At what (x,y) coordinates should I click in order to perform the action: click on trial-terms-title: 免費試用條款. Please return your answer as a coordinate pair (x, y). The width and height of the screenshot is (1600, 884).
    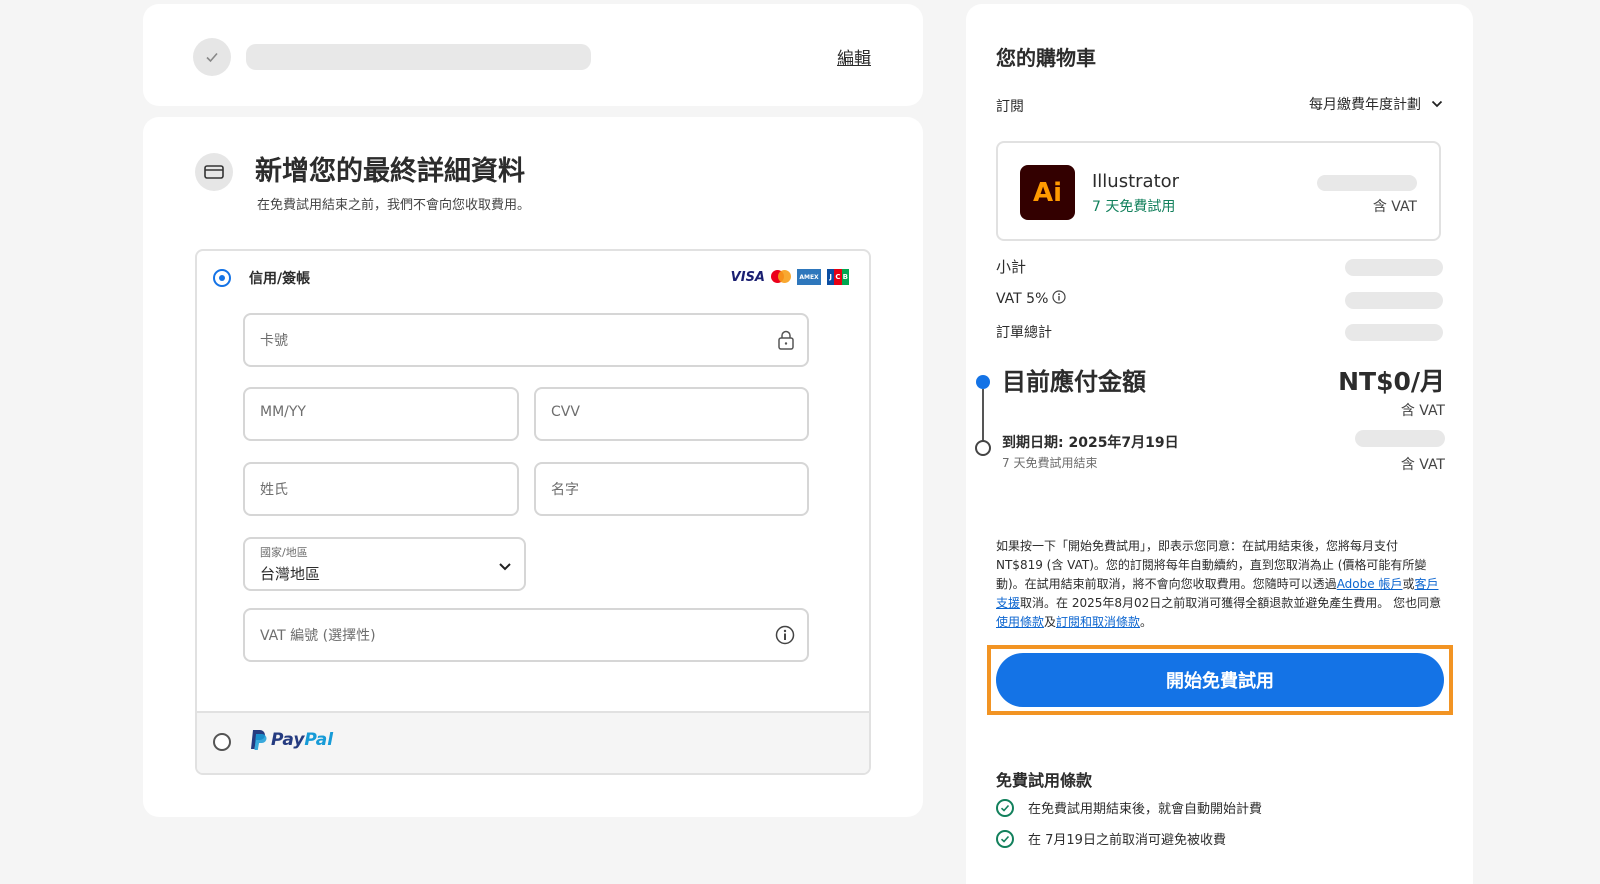
    Looking at the image, I should click on (1044, 780).